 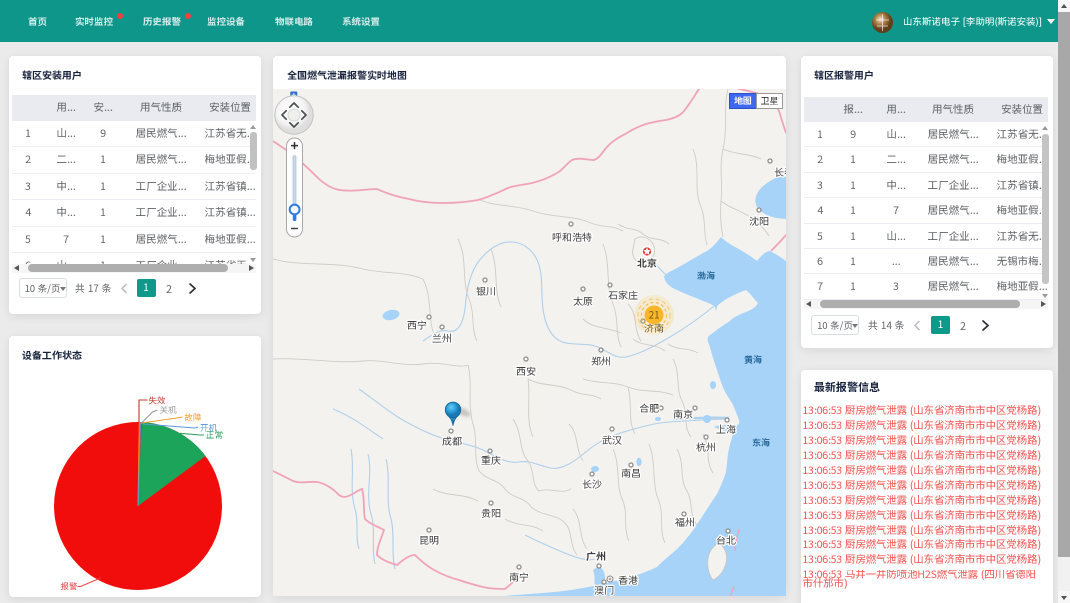 What do you see at coordinates (572, 236) in the screenshot?
I see `svg-text: 呼和浩特` at bounding box center [572, 236].